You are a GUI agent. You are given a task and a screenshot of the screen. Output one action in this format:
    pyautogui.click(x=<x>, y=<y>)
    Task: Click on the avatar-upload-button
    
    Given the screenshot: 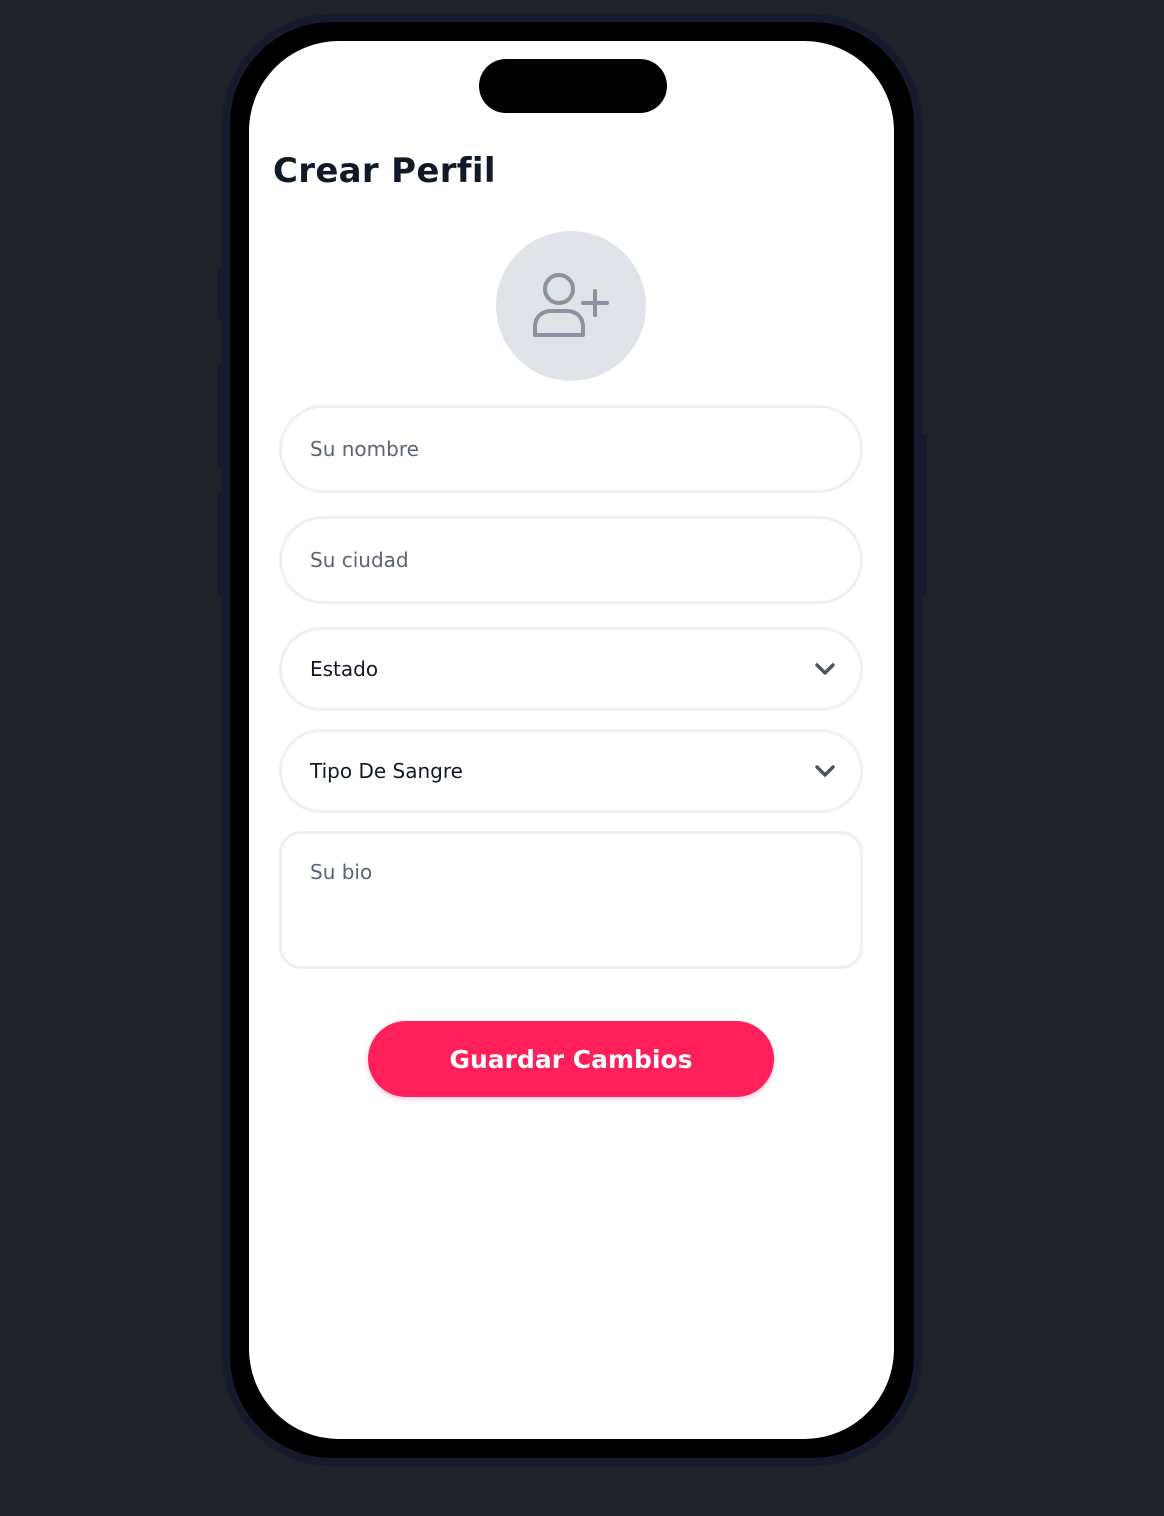 What is the action you would take?
    pyautogui.click(x=571, y=306)
    